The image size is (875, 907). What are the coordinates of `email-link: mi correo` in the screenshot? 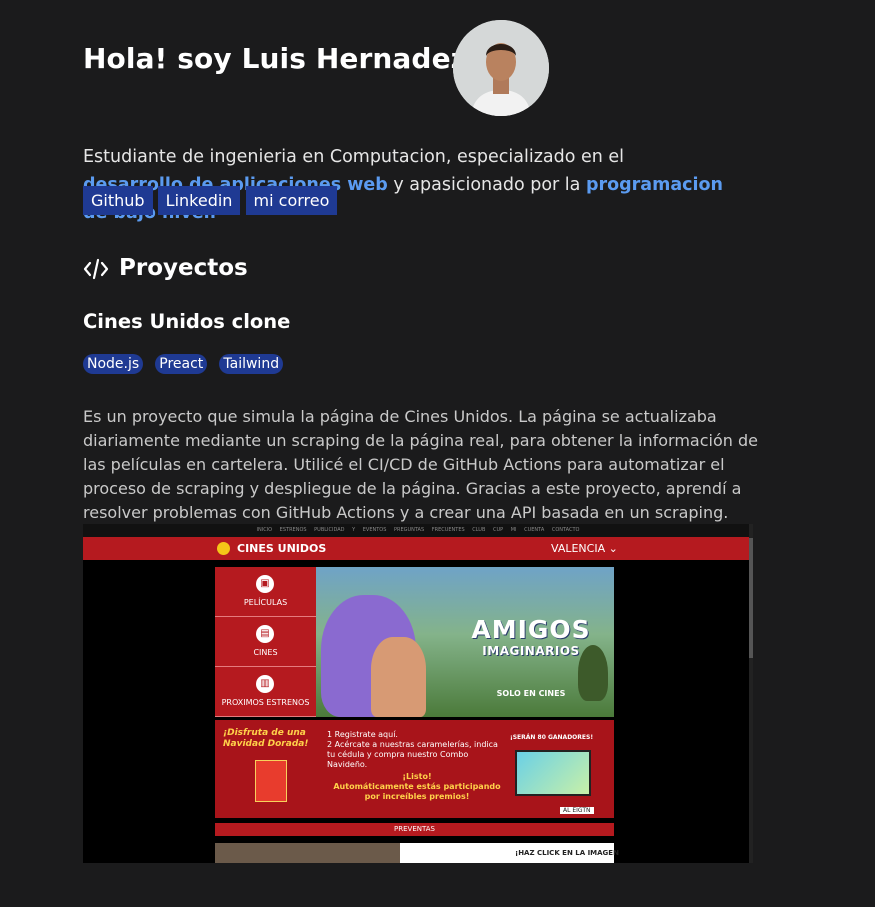 It's located at (291, 200).